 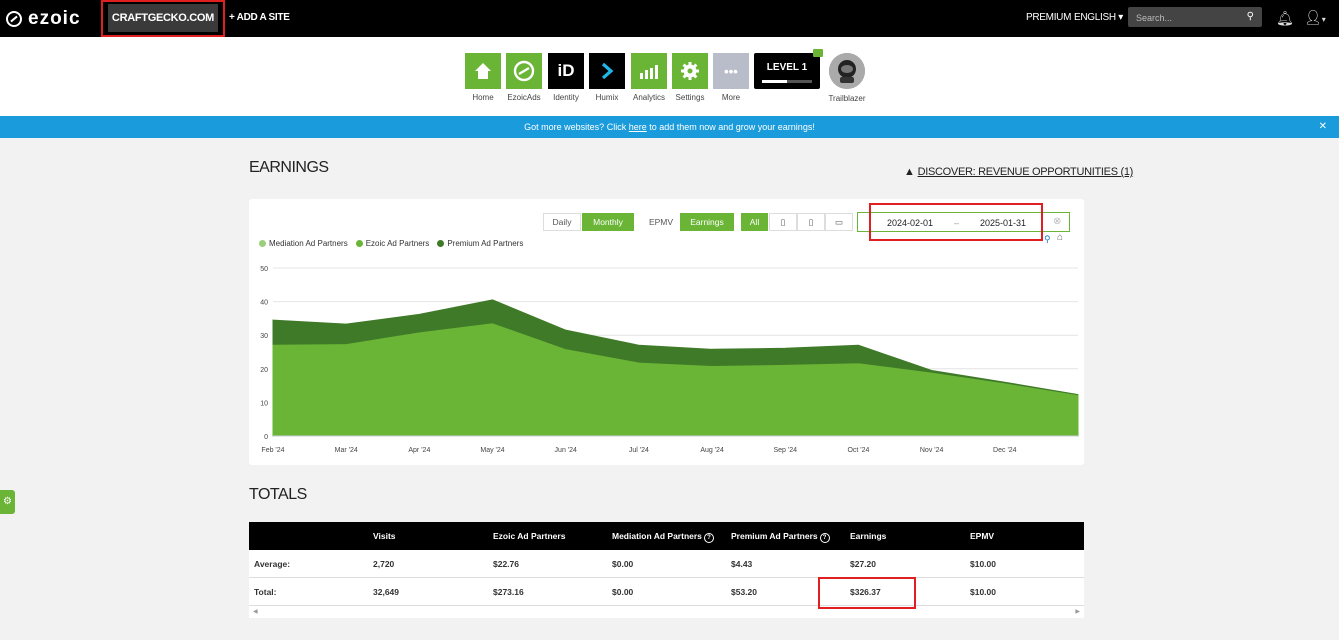 What do you see at coordinates (818, 53) in the screenshot?
I see `mail-icon` at bounding box center [818, 53].